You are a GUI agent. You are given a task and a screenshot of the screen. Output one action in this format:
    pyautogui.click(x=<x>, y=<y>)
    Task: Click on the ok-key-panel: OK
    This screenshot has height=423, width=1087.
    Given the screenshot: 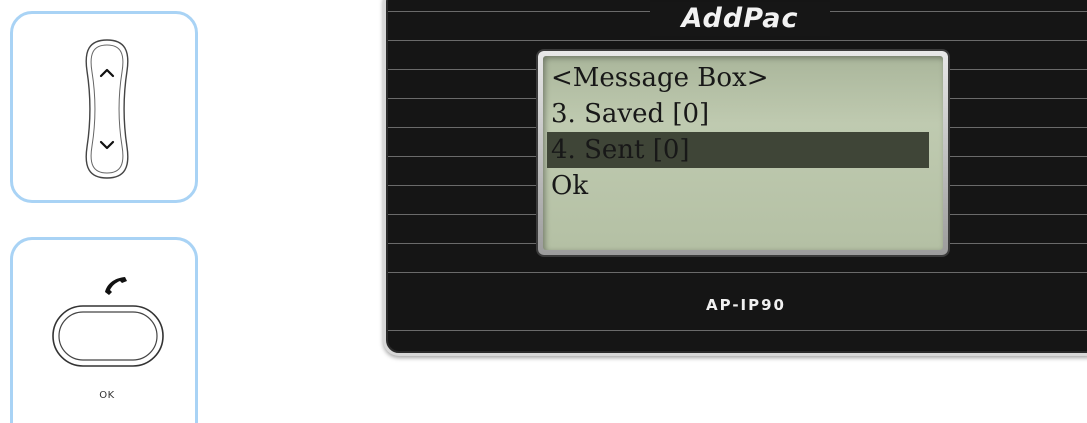 What is the action you would take?
    pyautogui.click(x=104, y=330)
    